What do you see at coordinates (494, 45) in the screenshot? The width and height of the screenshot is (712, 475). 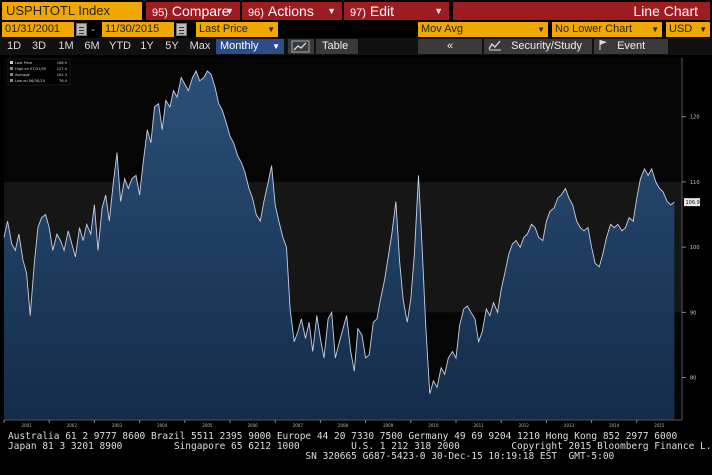 I see `study-icon` at bounding box center [494, 45].